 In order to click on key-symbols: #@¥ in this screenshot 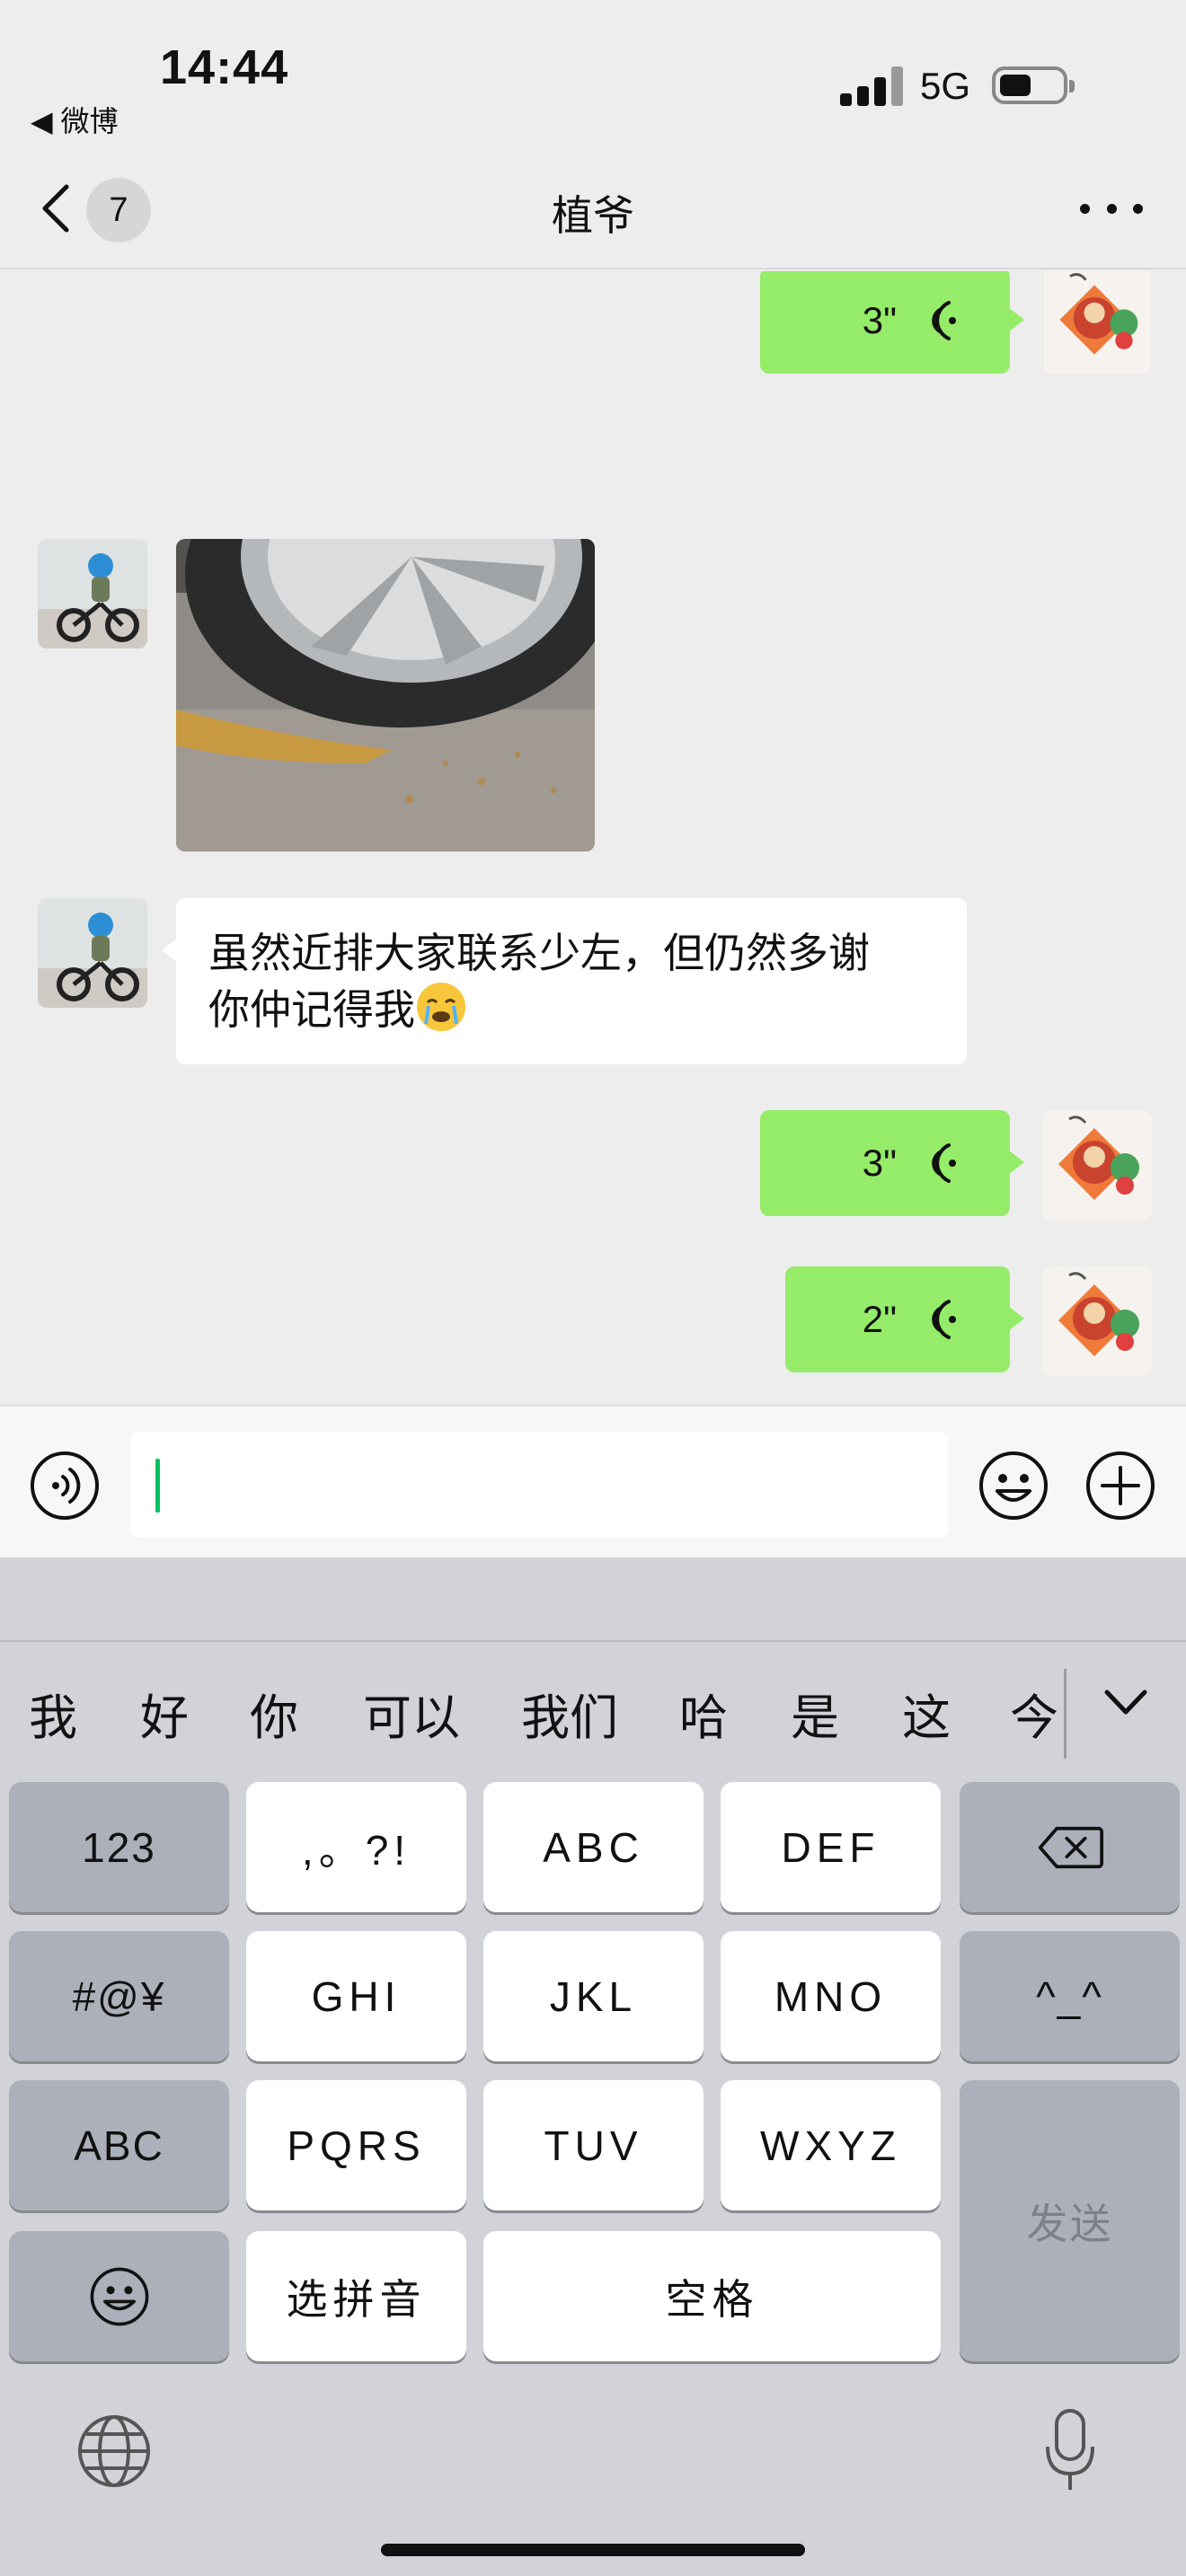, I will do `click(119, 1996)`.